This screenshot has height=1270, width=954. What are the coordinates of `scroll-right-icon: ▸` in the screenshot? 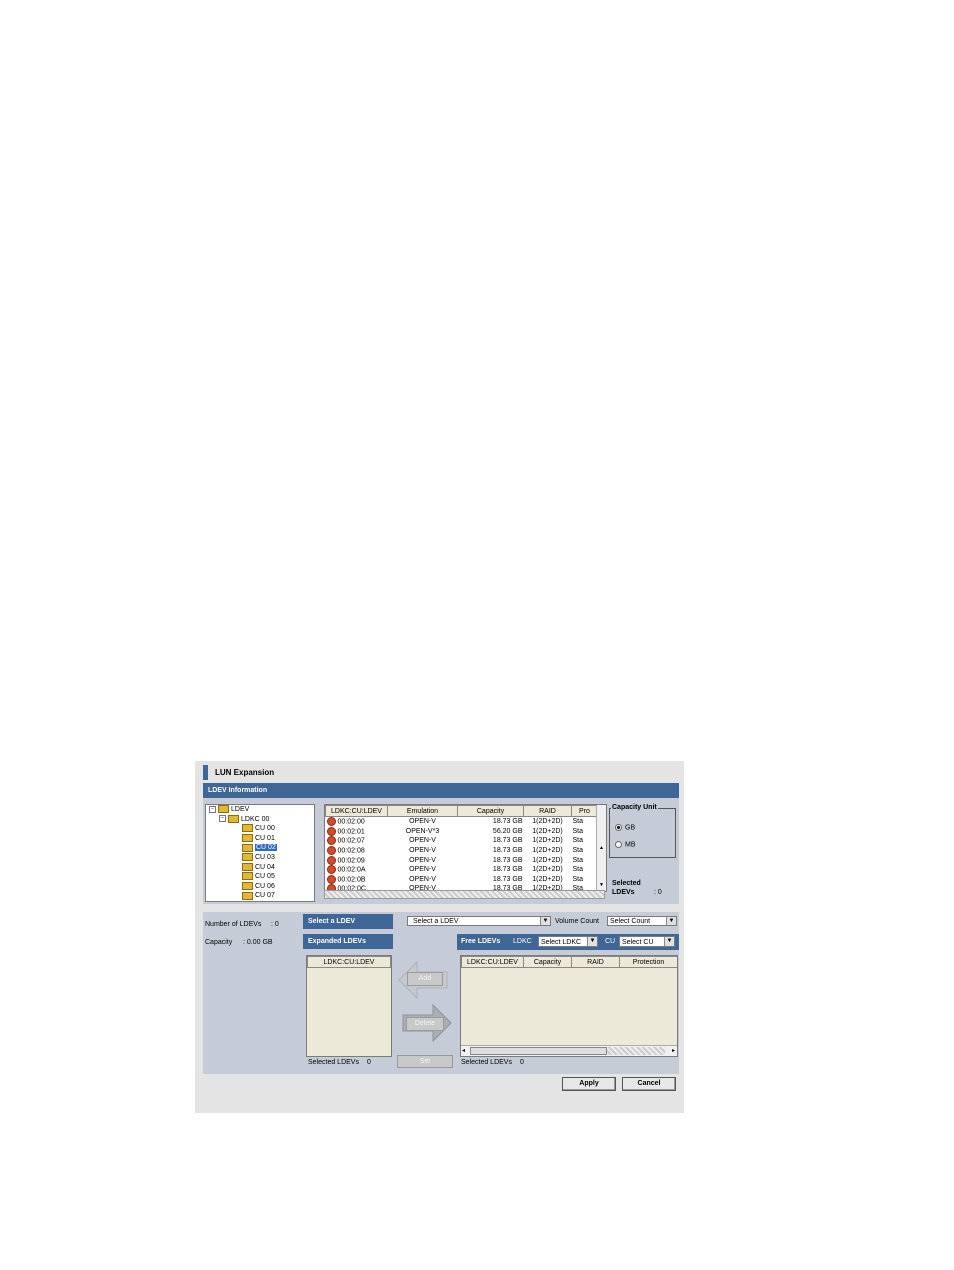 It's located at (673, 1050).